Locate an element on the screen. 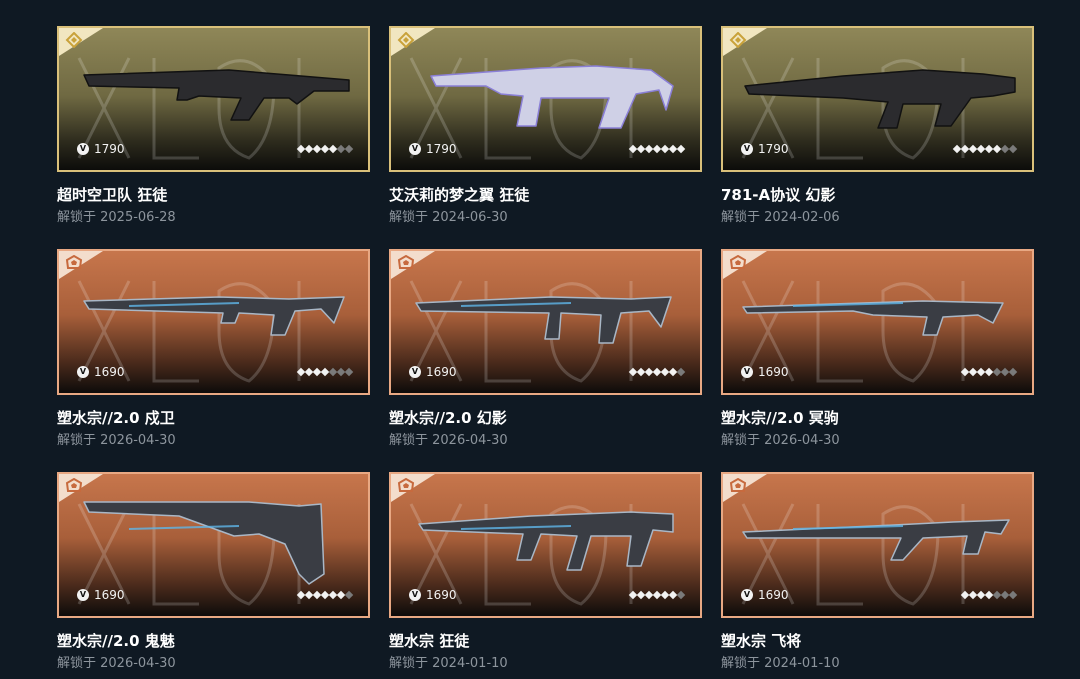  skin-card: V 1690 塑水宗 飞将 解锁于 2024-01-10 is located at coordinates (877, 572).